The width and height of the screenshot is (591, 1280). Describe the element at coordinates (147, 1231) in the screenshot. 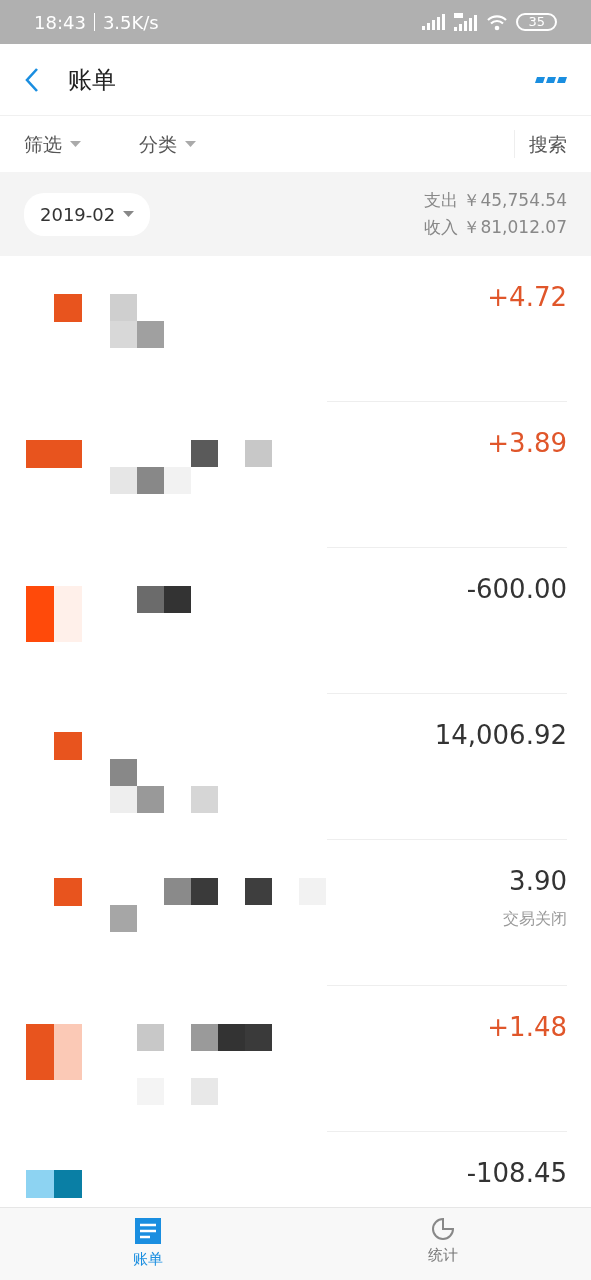

I see `list-icon` at that location.